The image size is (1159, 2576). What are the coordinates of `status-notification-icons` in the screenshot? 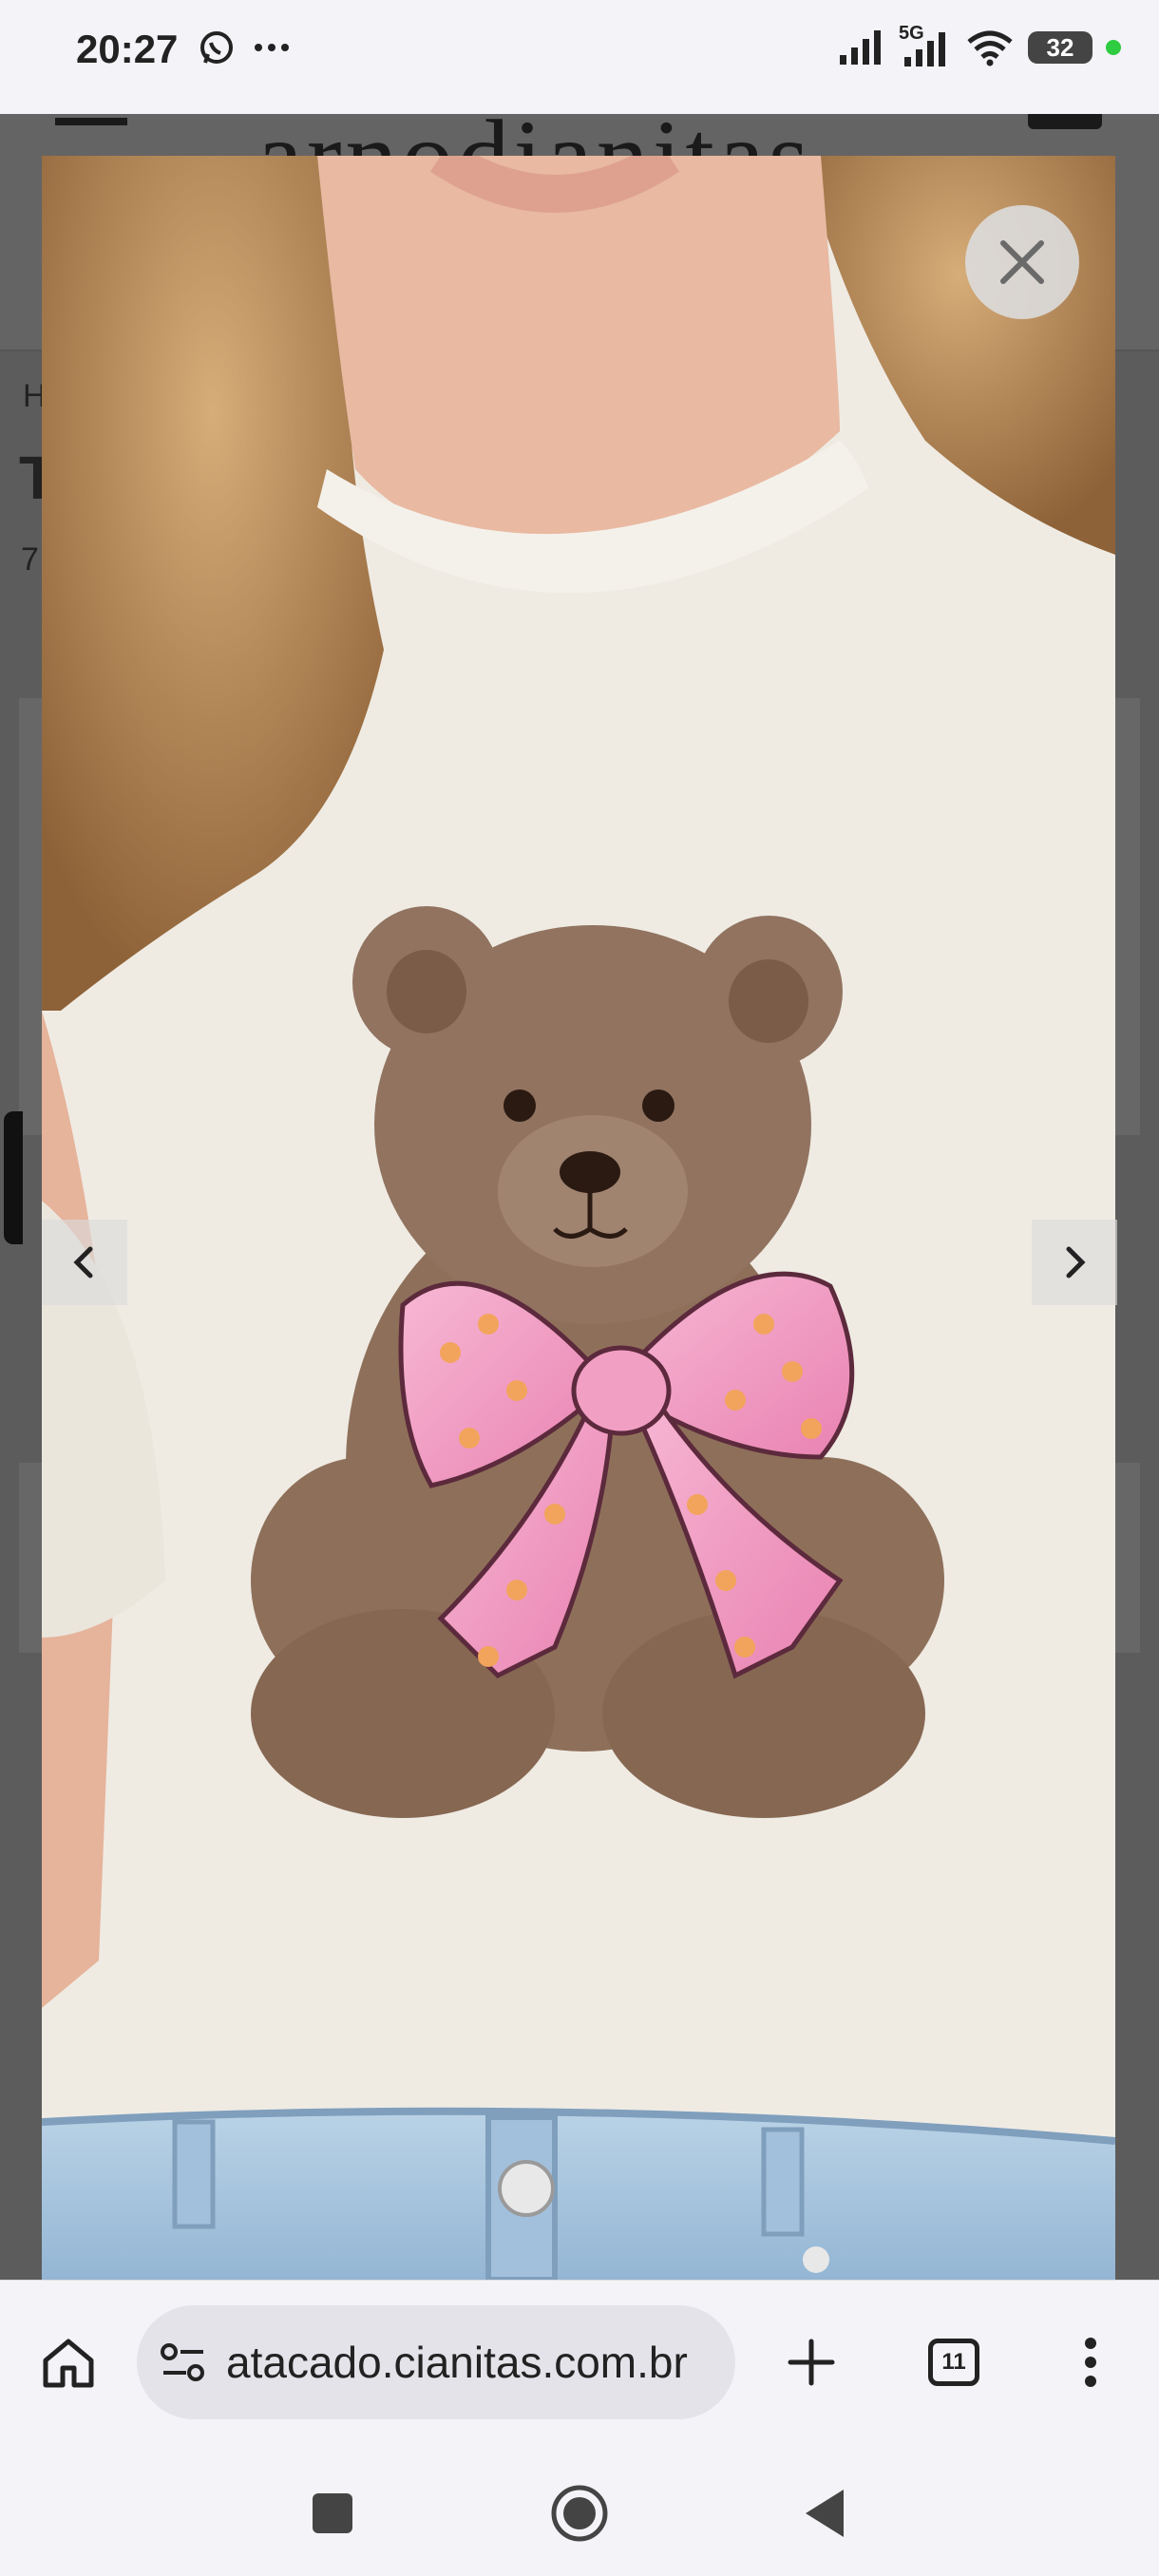 It's located at (244, 47).